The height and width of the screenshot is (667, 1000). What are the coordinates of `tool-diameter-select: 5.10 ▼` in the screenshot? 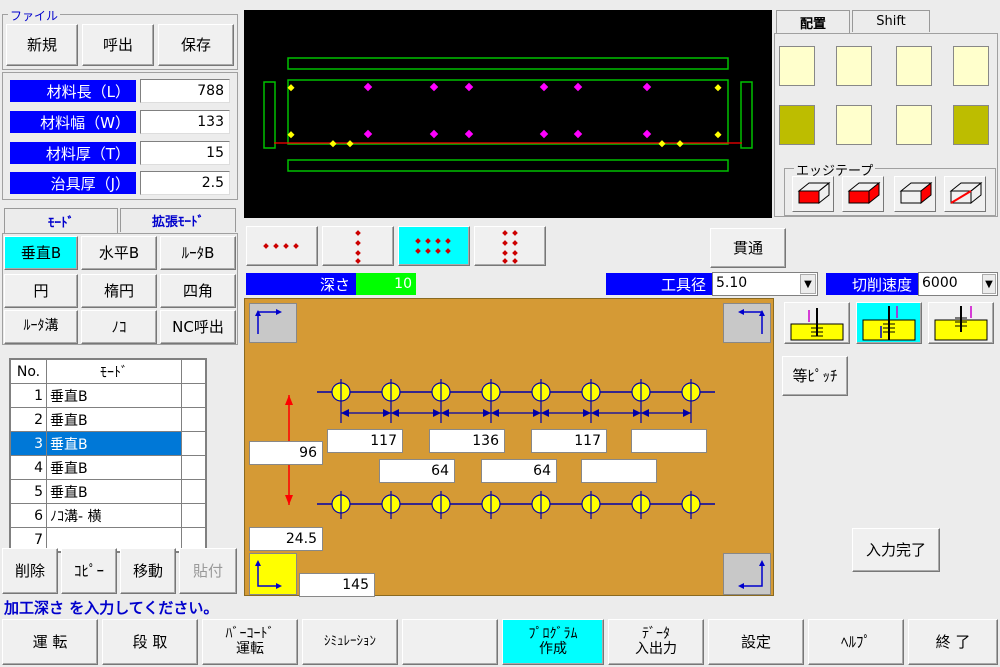 It's located at (765, 284).